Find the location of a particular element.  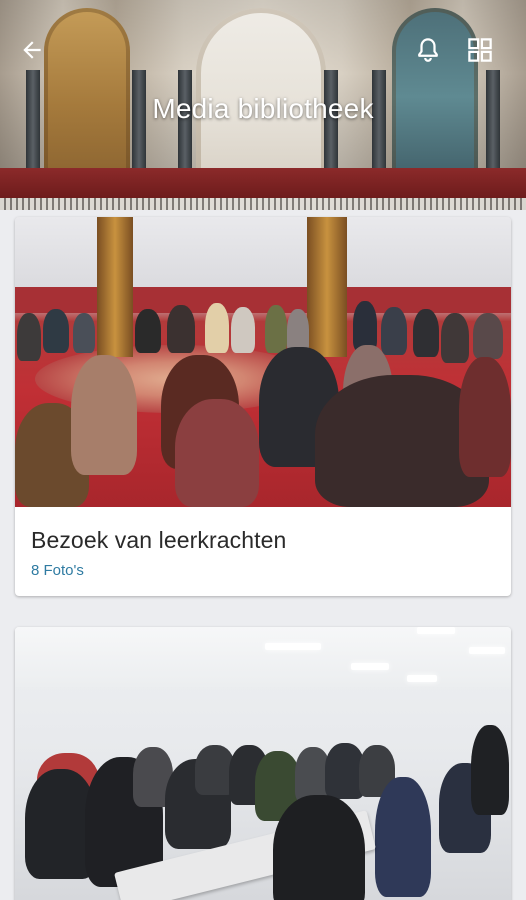

bell-icon is located at coordinates (428, 50).